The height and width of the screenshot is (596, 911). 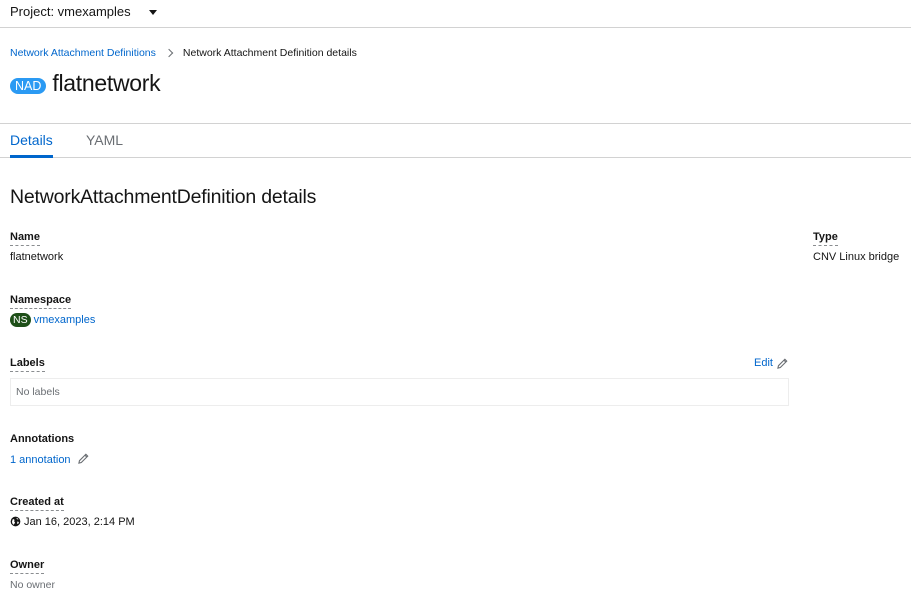 I want to click on annotations-value: 1 annotation, so click(x=49, y=460).